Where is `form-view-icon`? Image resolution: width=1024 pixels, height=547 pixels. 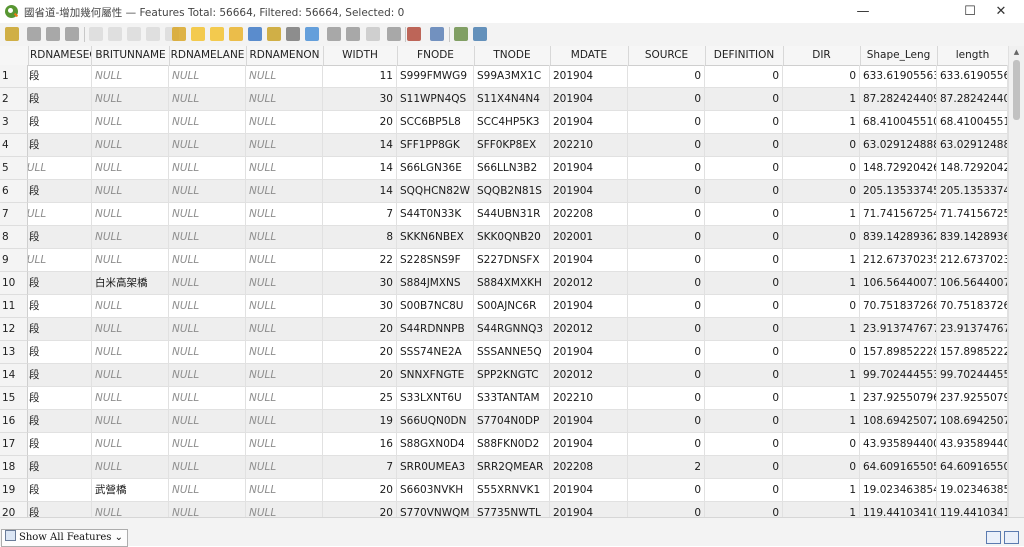
form-view-icon is located at coordinates (1011, 537).